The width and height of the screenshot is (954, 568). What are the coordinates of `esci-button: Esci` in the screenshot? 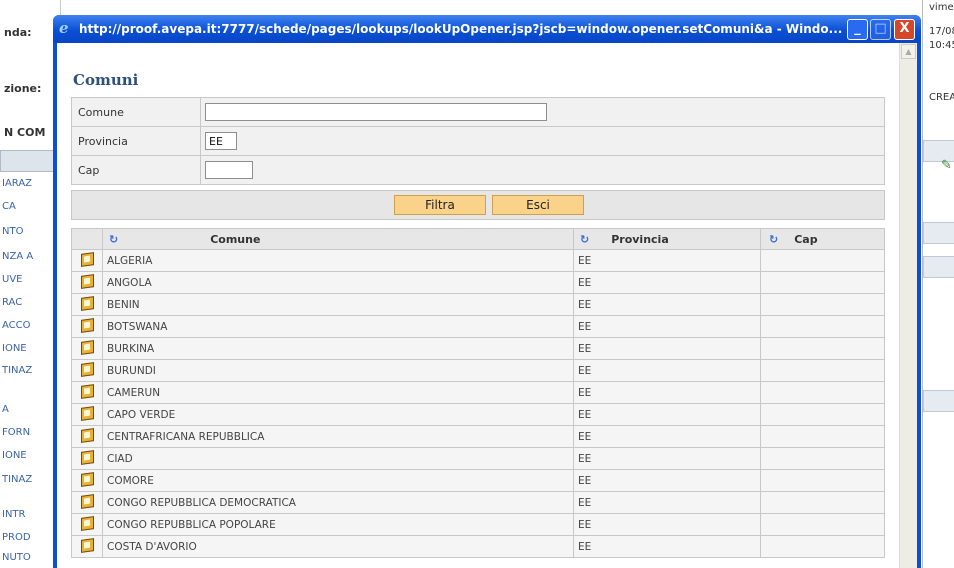 It's located at (538, 205).